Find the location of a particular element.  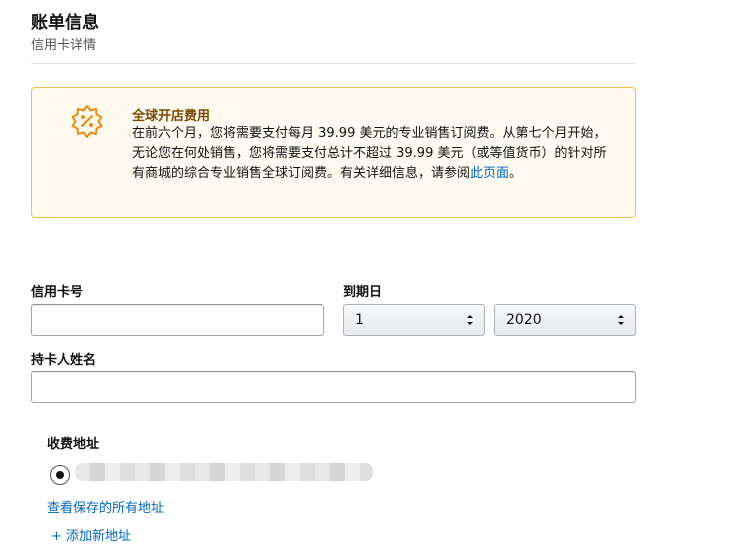

notice-title: 全球开店费用 is located at coordinates (171, 116).